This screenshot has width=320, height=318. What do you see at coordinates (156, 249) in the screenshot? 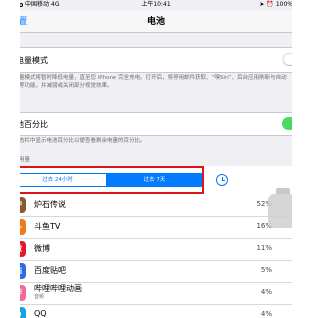
I see `app-row: 微 微博 11%` at bounding box center [156, 249].